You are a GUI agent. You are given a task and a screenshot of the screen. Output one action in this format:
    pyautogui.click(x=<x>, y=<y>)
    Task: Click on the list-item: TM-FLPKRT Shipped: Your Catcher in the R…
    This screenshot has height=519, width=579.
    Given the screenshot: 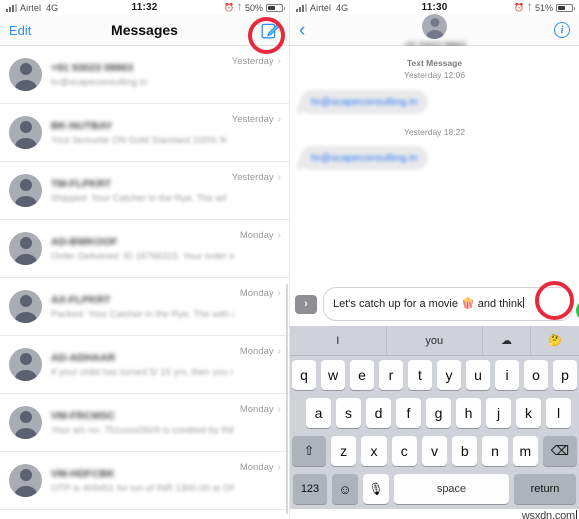 What is the action you would take?
    pyautogui.click(x=144, y=191)
    